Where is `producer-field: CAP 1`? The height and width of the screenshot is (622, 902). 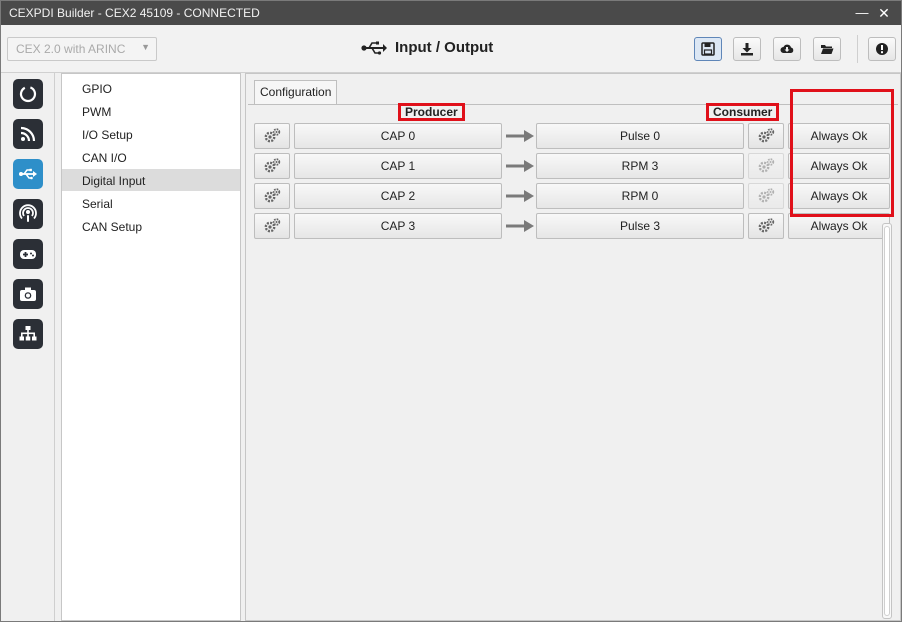
producer-field: CAP 1 is located at coordinates (398, 166).